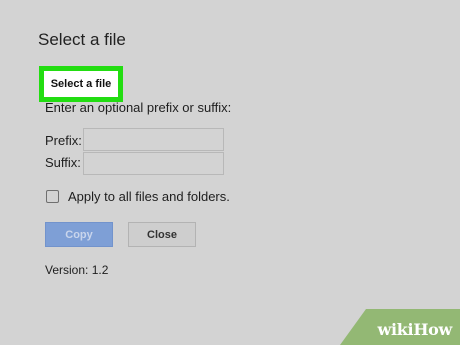 The image size is (460, 345). I want to click on copy-button: Copy, so click(79, 234).